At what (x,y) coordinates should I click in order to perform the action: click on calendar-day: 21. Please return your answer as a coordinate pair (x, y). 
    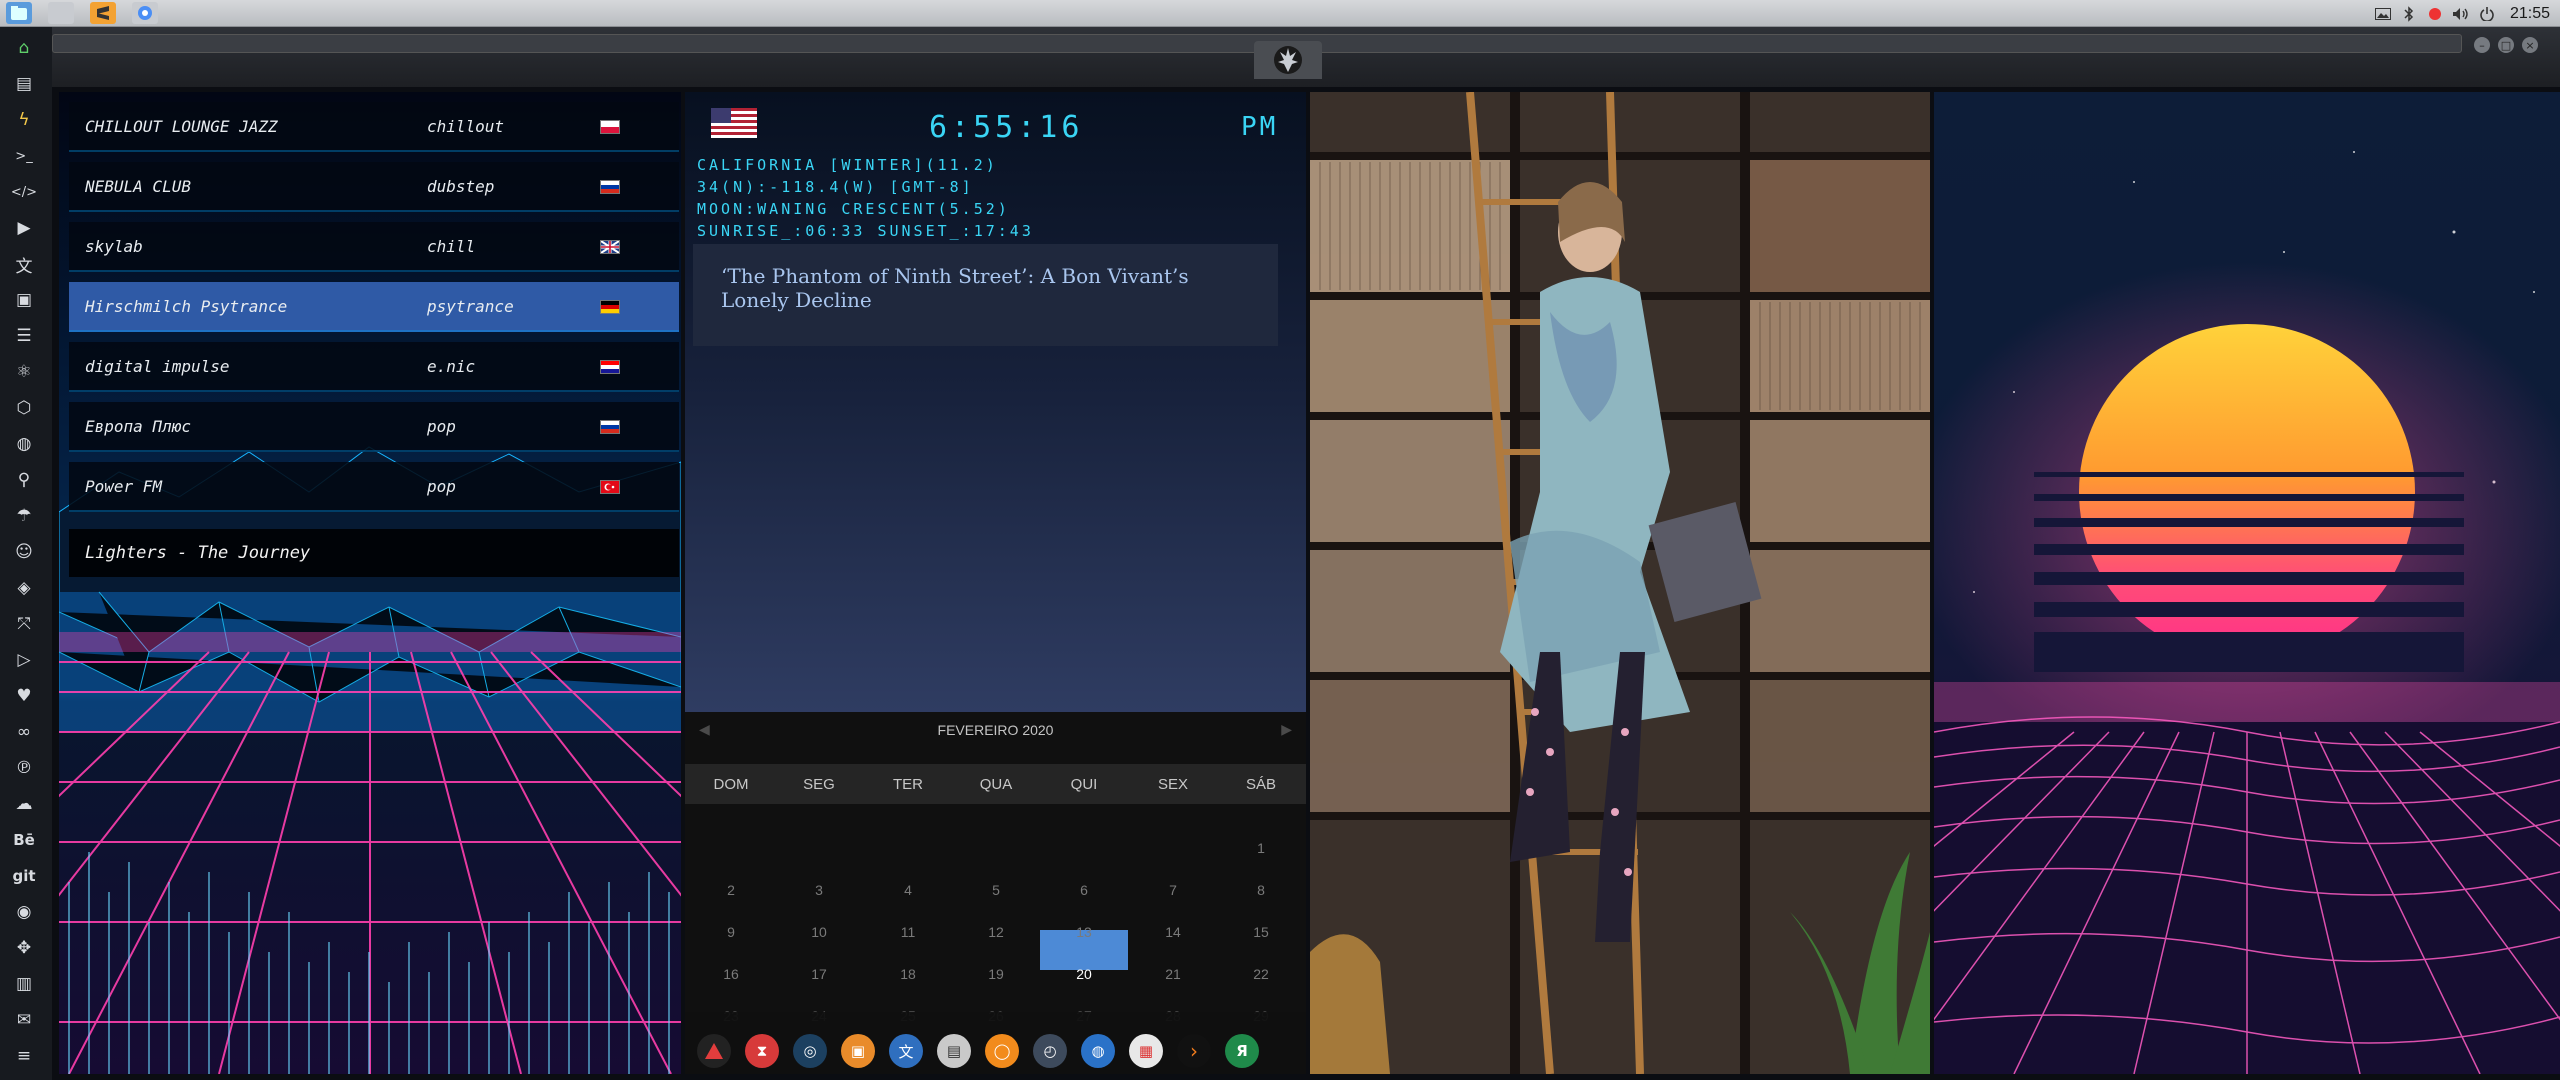
    Looking at the image, I should click on (1173, 974).